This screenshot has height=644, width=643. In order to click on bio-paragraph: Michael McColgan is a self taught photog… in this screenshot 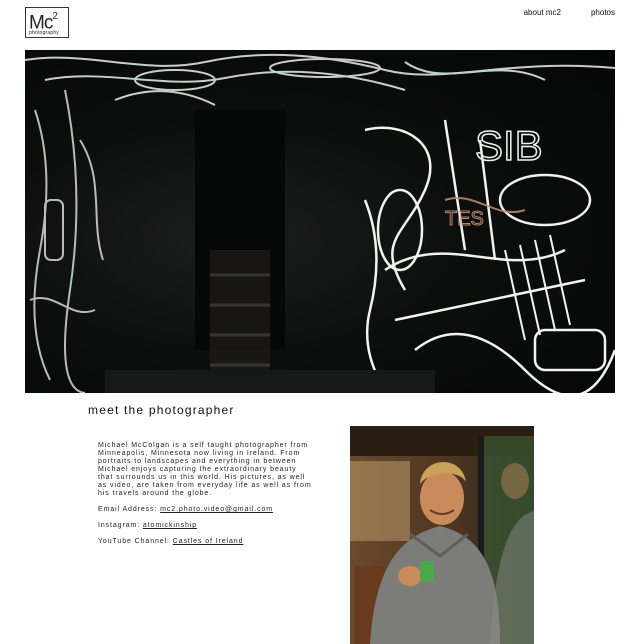, I will do `click(205, 469)`.